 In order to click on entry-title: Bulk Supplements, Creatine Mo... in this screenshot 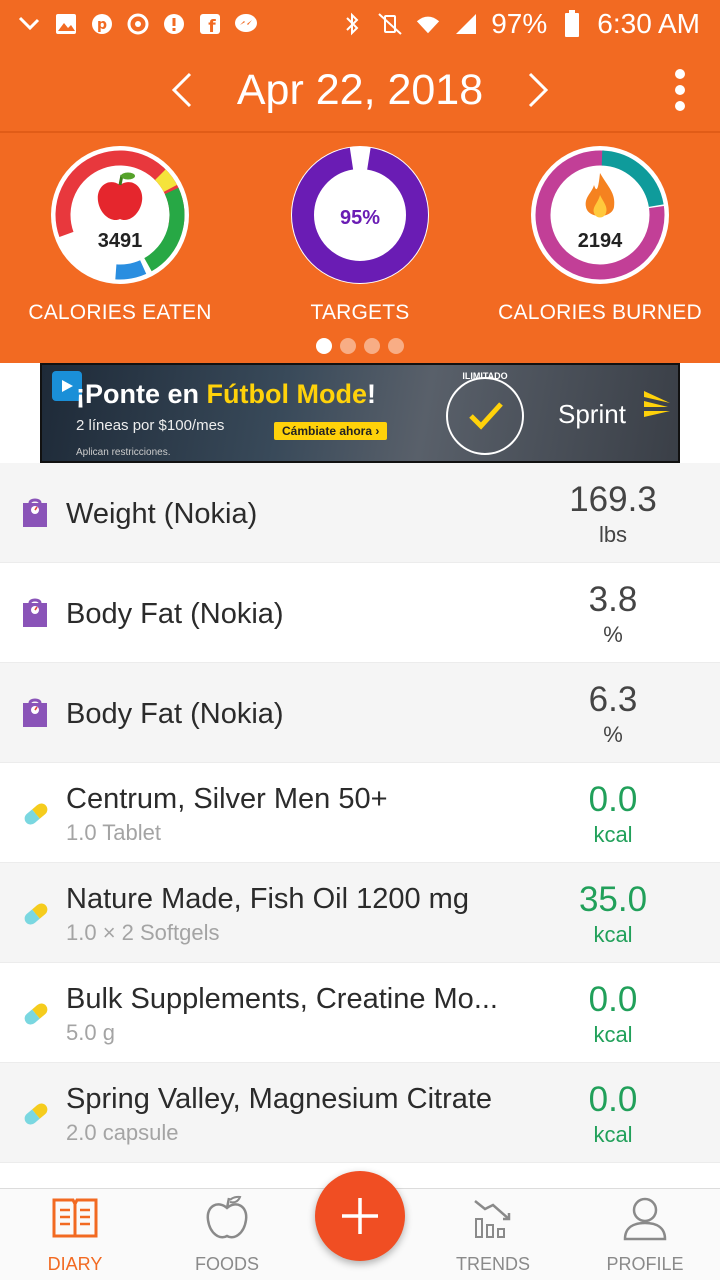, I will do `click(282, 999)`.